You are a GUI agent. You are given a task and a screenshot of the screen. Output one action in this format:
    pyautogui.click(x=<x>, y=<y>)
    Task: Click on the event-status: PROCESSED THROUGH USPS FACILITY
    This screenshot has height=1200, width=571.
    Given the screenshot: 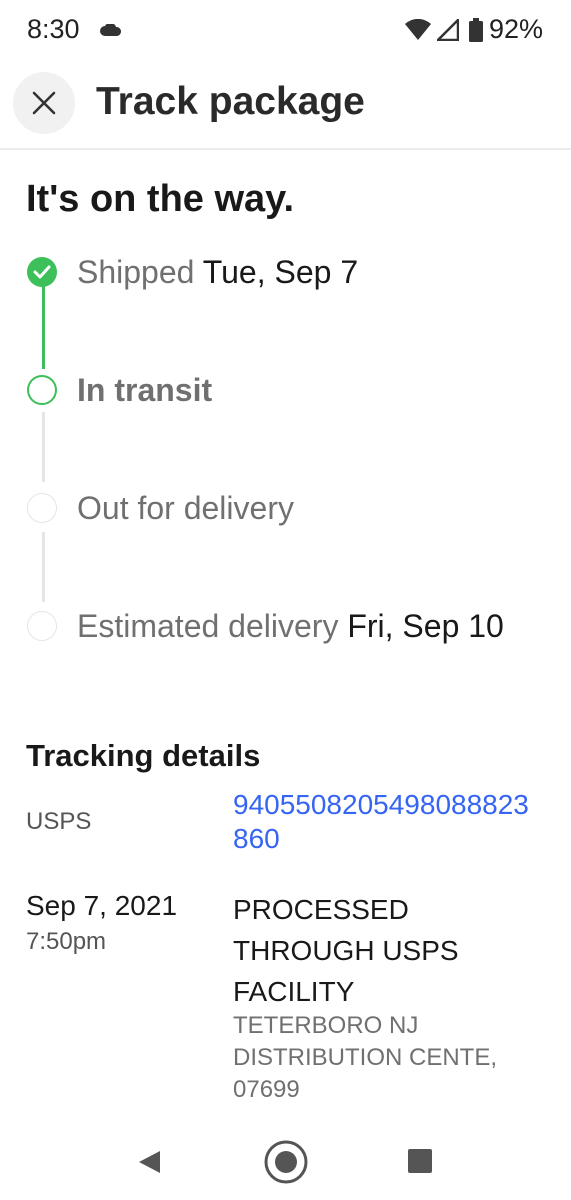 What is the action you would take?
    pyautogui.click(x=346, y=950)
    